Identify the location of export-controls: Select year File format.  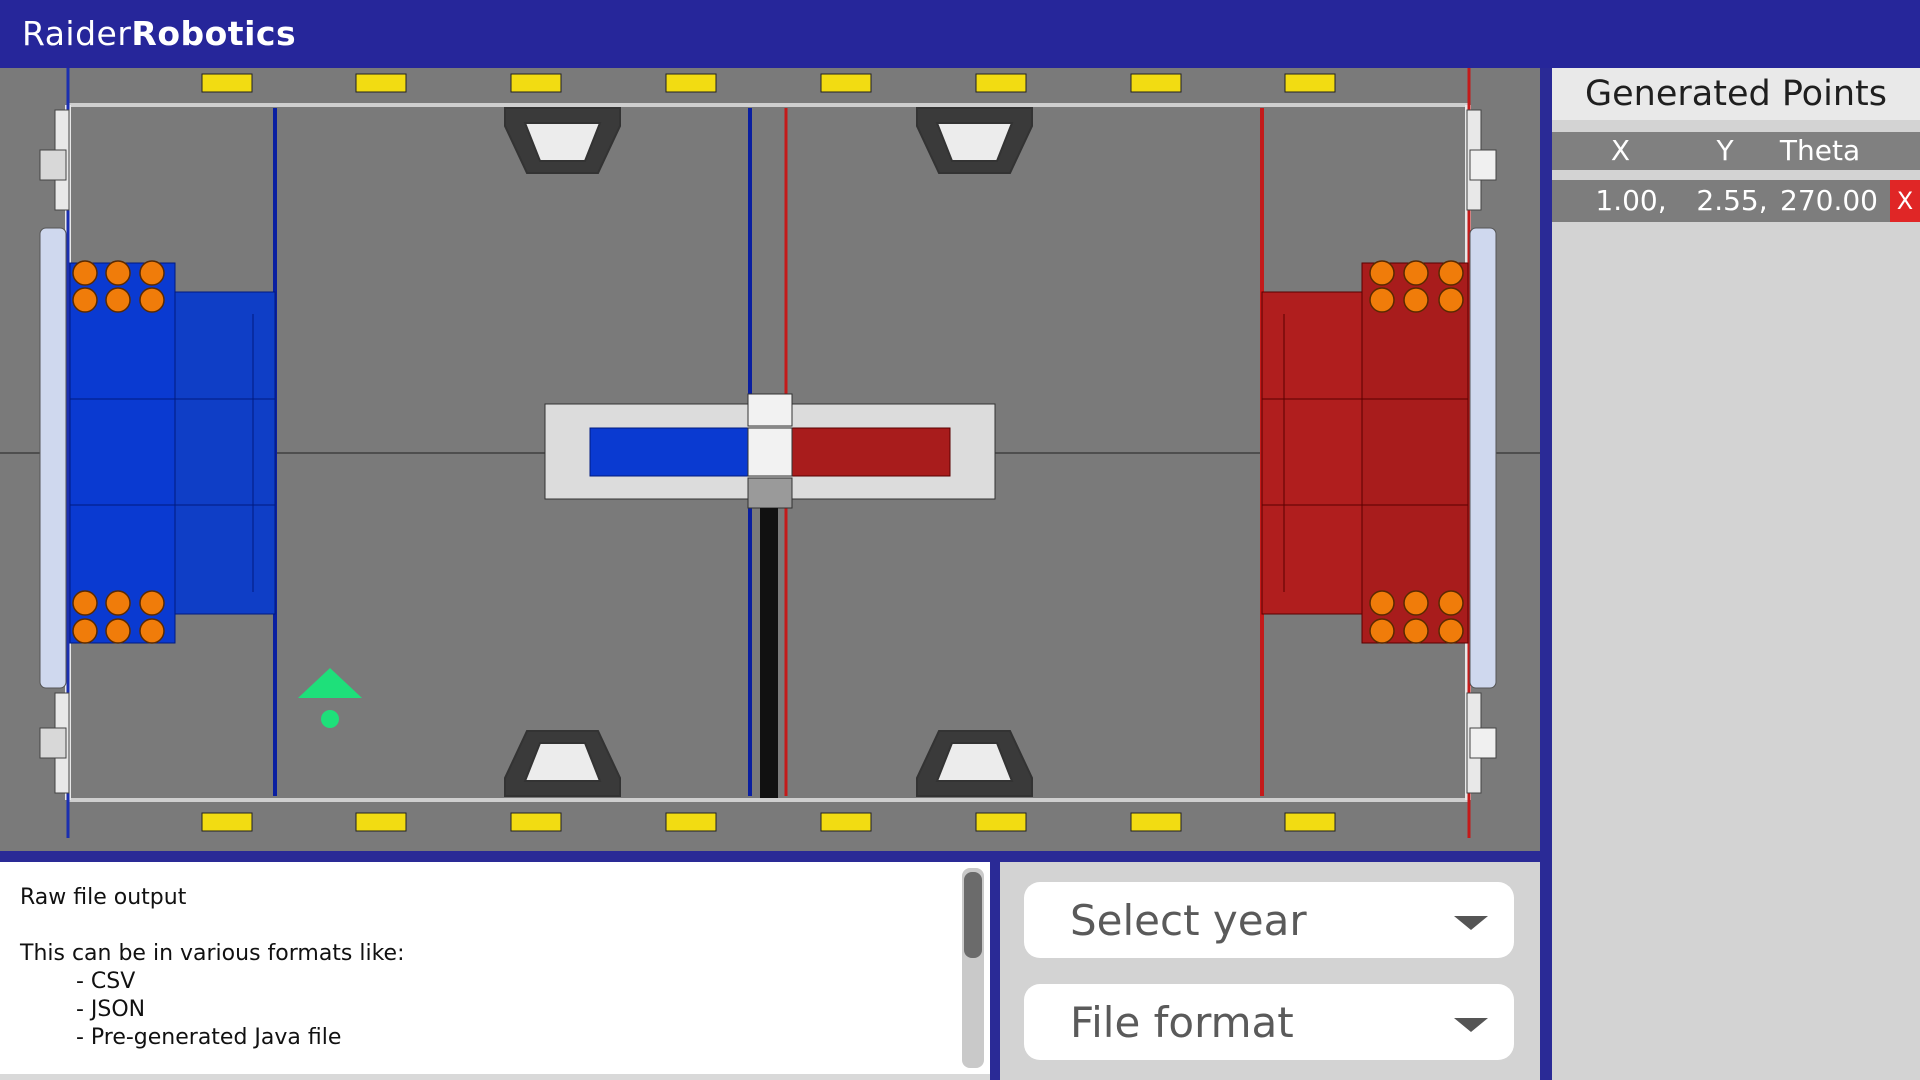
(1270, 971).